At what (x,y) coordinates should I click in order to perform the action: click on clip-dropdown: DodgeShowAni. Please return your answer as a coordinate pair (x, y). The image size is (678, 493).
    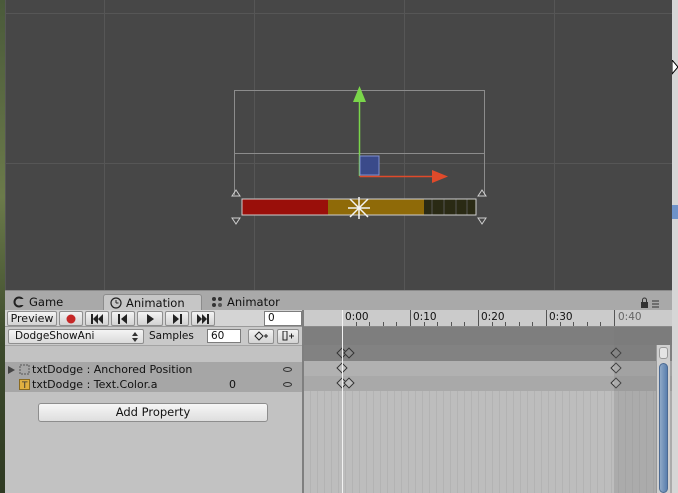
    Looking at the image, I should click on (76, 336).